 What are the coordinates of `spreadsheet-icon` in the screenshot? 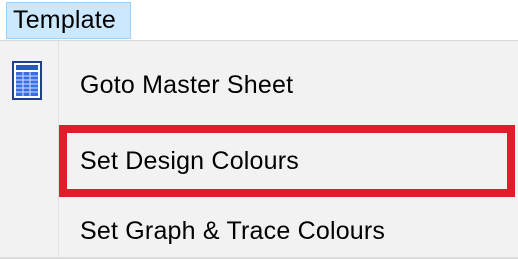 It's located at (27, 80).